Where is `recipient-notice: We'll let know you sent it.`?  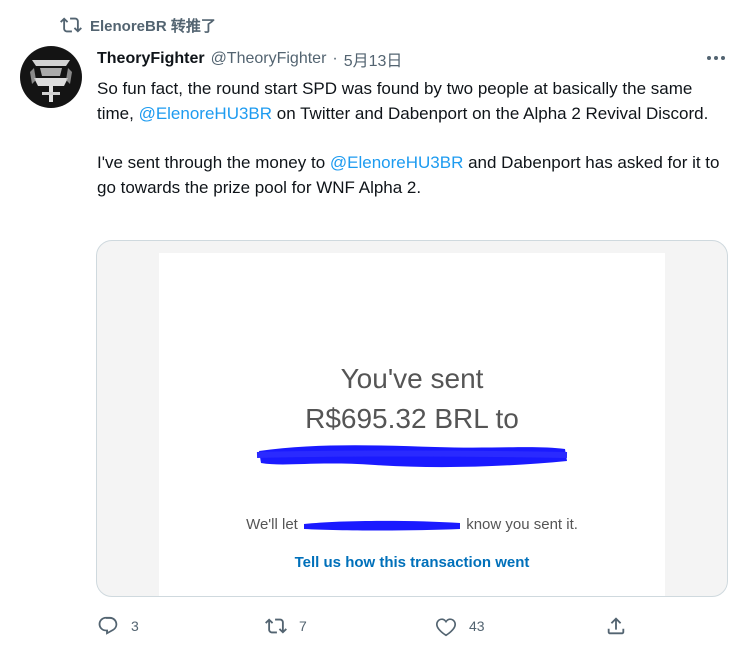 recipient-notice: We'll let know you sent it. is located at coordinates (412, 524).